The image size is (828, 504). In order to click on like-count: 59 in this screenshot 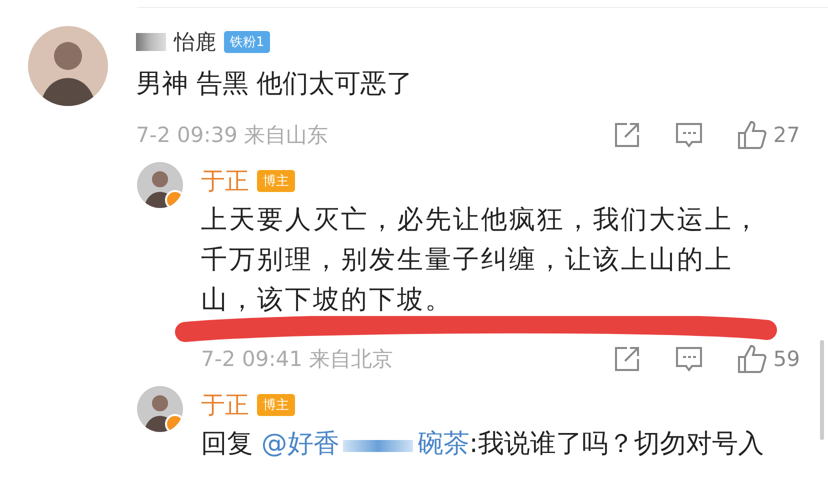, I will do `click(786, 359)`.